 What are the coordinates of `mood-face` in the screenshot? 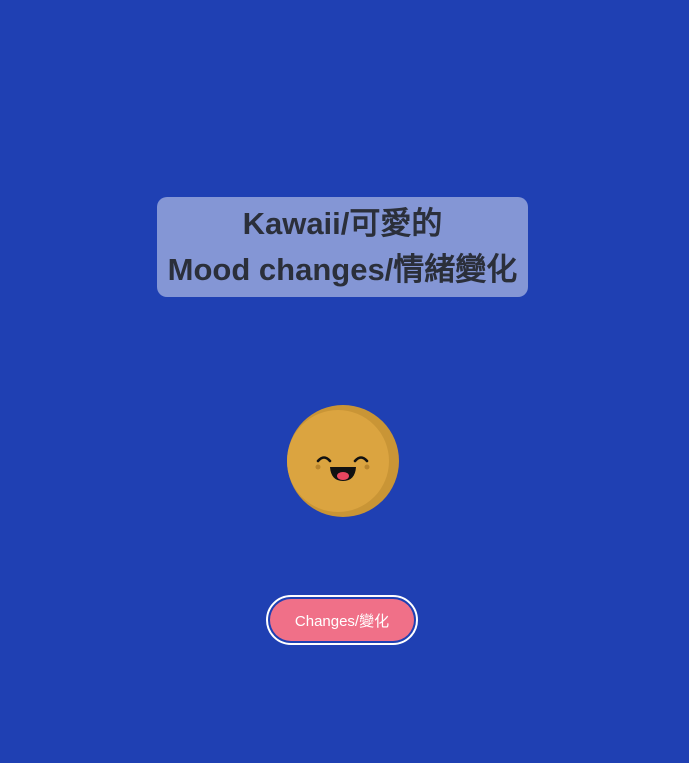 It's located at (343, 461).